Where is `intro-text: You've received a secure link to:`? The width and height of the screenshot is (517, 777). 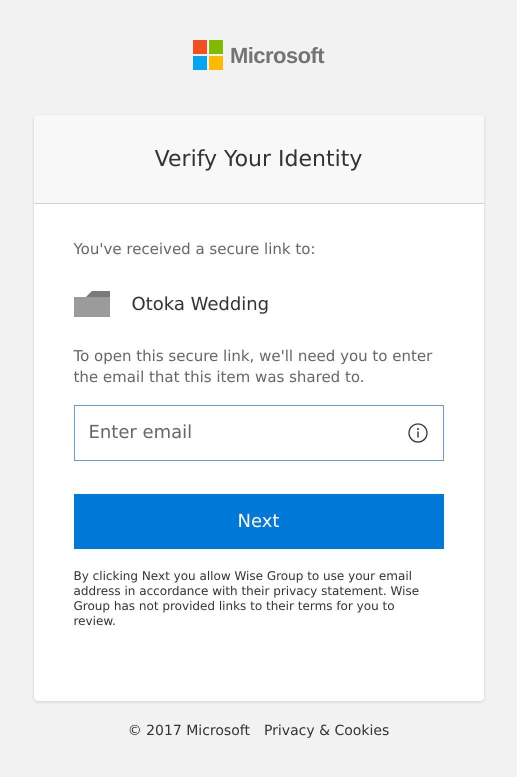 intro-text: You've received a secure link to: is located at coordinates (195, 249).